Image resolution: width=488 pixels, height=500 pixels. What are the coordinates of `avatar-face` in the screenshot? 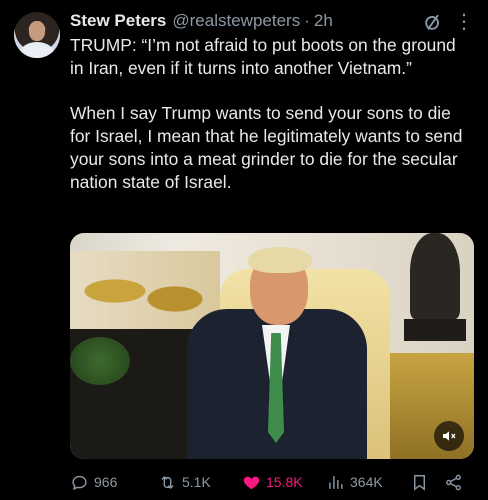 It's located at (37, 31).